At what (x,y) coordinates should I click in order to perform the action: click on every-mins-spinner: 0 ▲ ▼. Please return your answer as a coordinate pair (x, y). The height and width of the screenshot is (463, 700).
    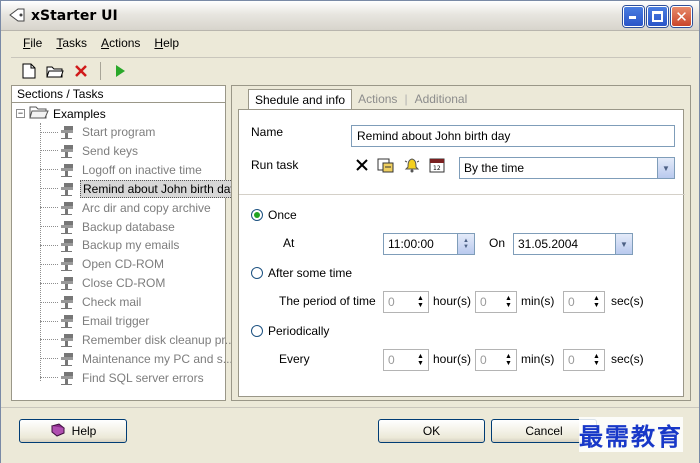
    Looking at the image, I should click on (496, 360).